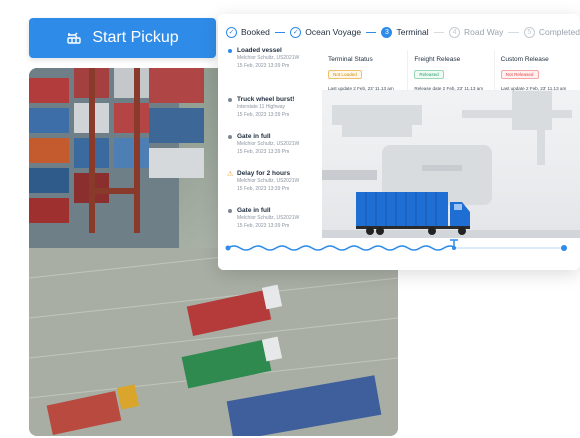 The image size is (580, 438). I want to click on step-ocean-voyage: ✓ Ocean Voyage, so click(326, 32).